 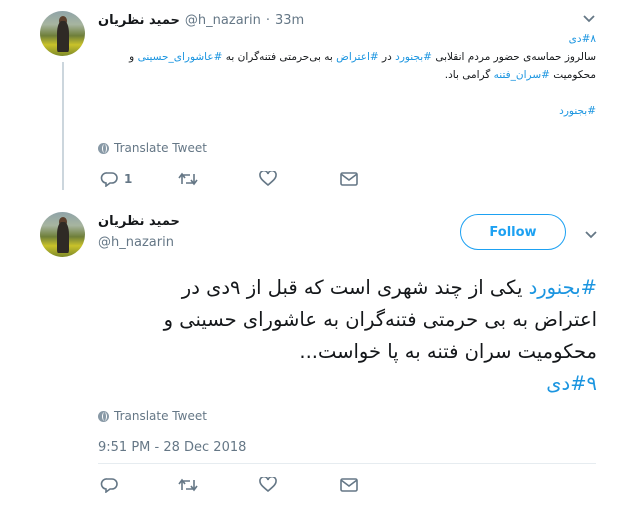 I want to click on tweet-timestamp: 9:51 PM - 28 Dec 2018, so click(x=172, y=447).